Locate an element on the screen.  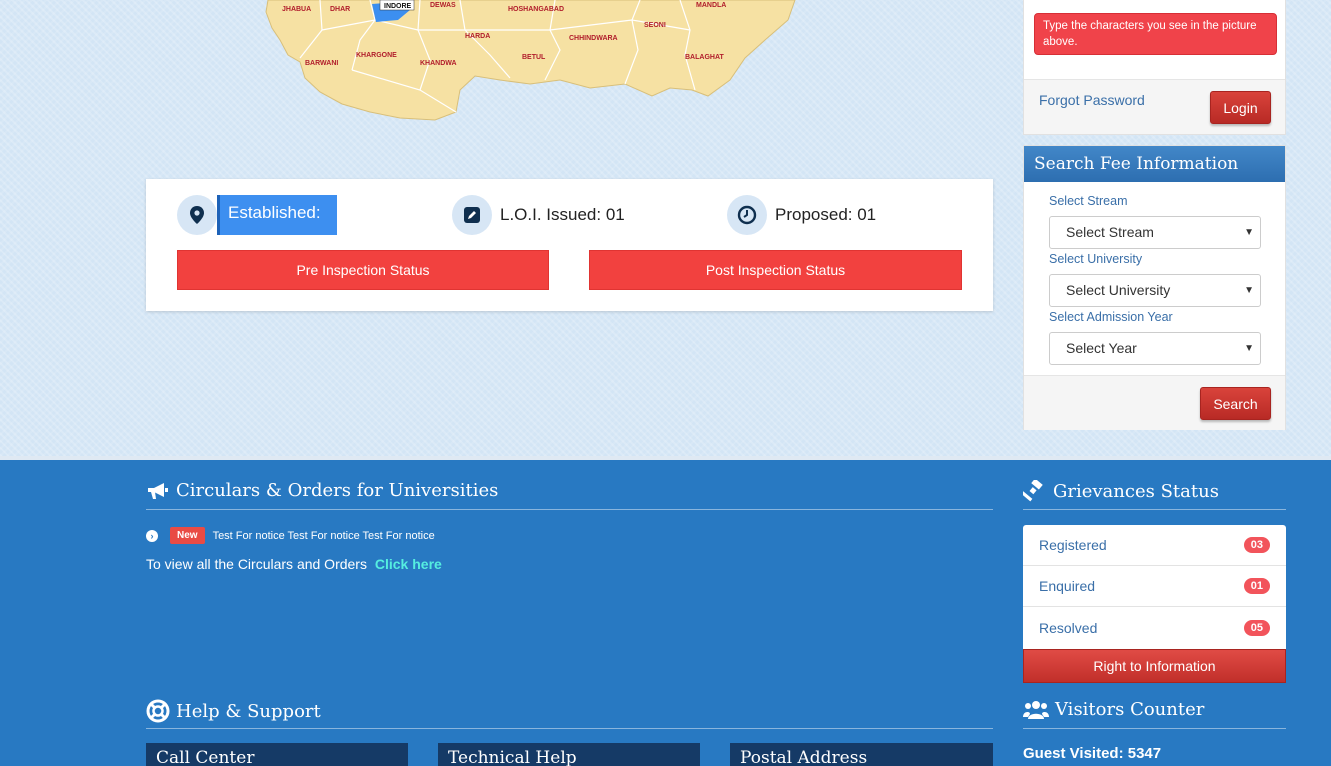
district-label: KHANDWA is located at coordinates (438, 63).